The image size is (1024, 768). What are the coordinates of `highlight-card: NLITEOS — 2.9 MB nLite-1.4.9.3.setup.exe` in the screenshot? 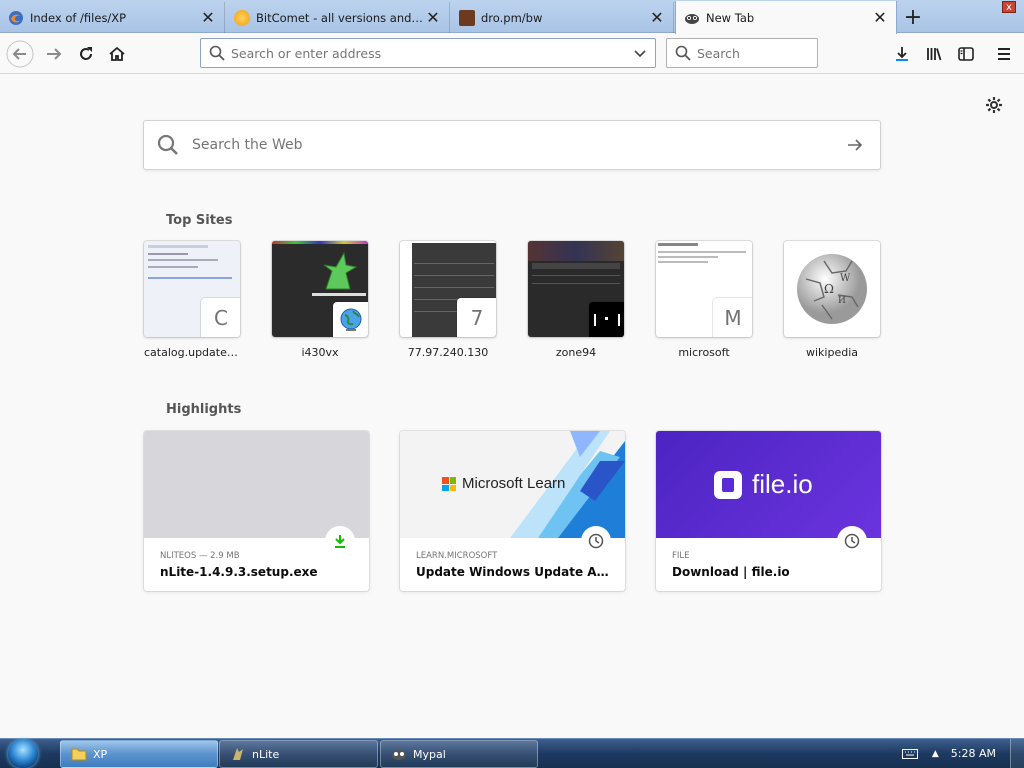 It's located at (256, 511).